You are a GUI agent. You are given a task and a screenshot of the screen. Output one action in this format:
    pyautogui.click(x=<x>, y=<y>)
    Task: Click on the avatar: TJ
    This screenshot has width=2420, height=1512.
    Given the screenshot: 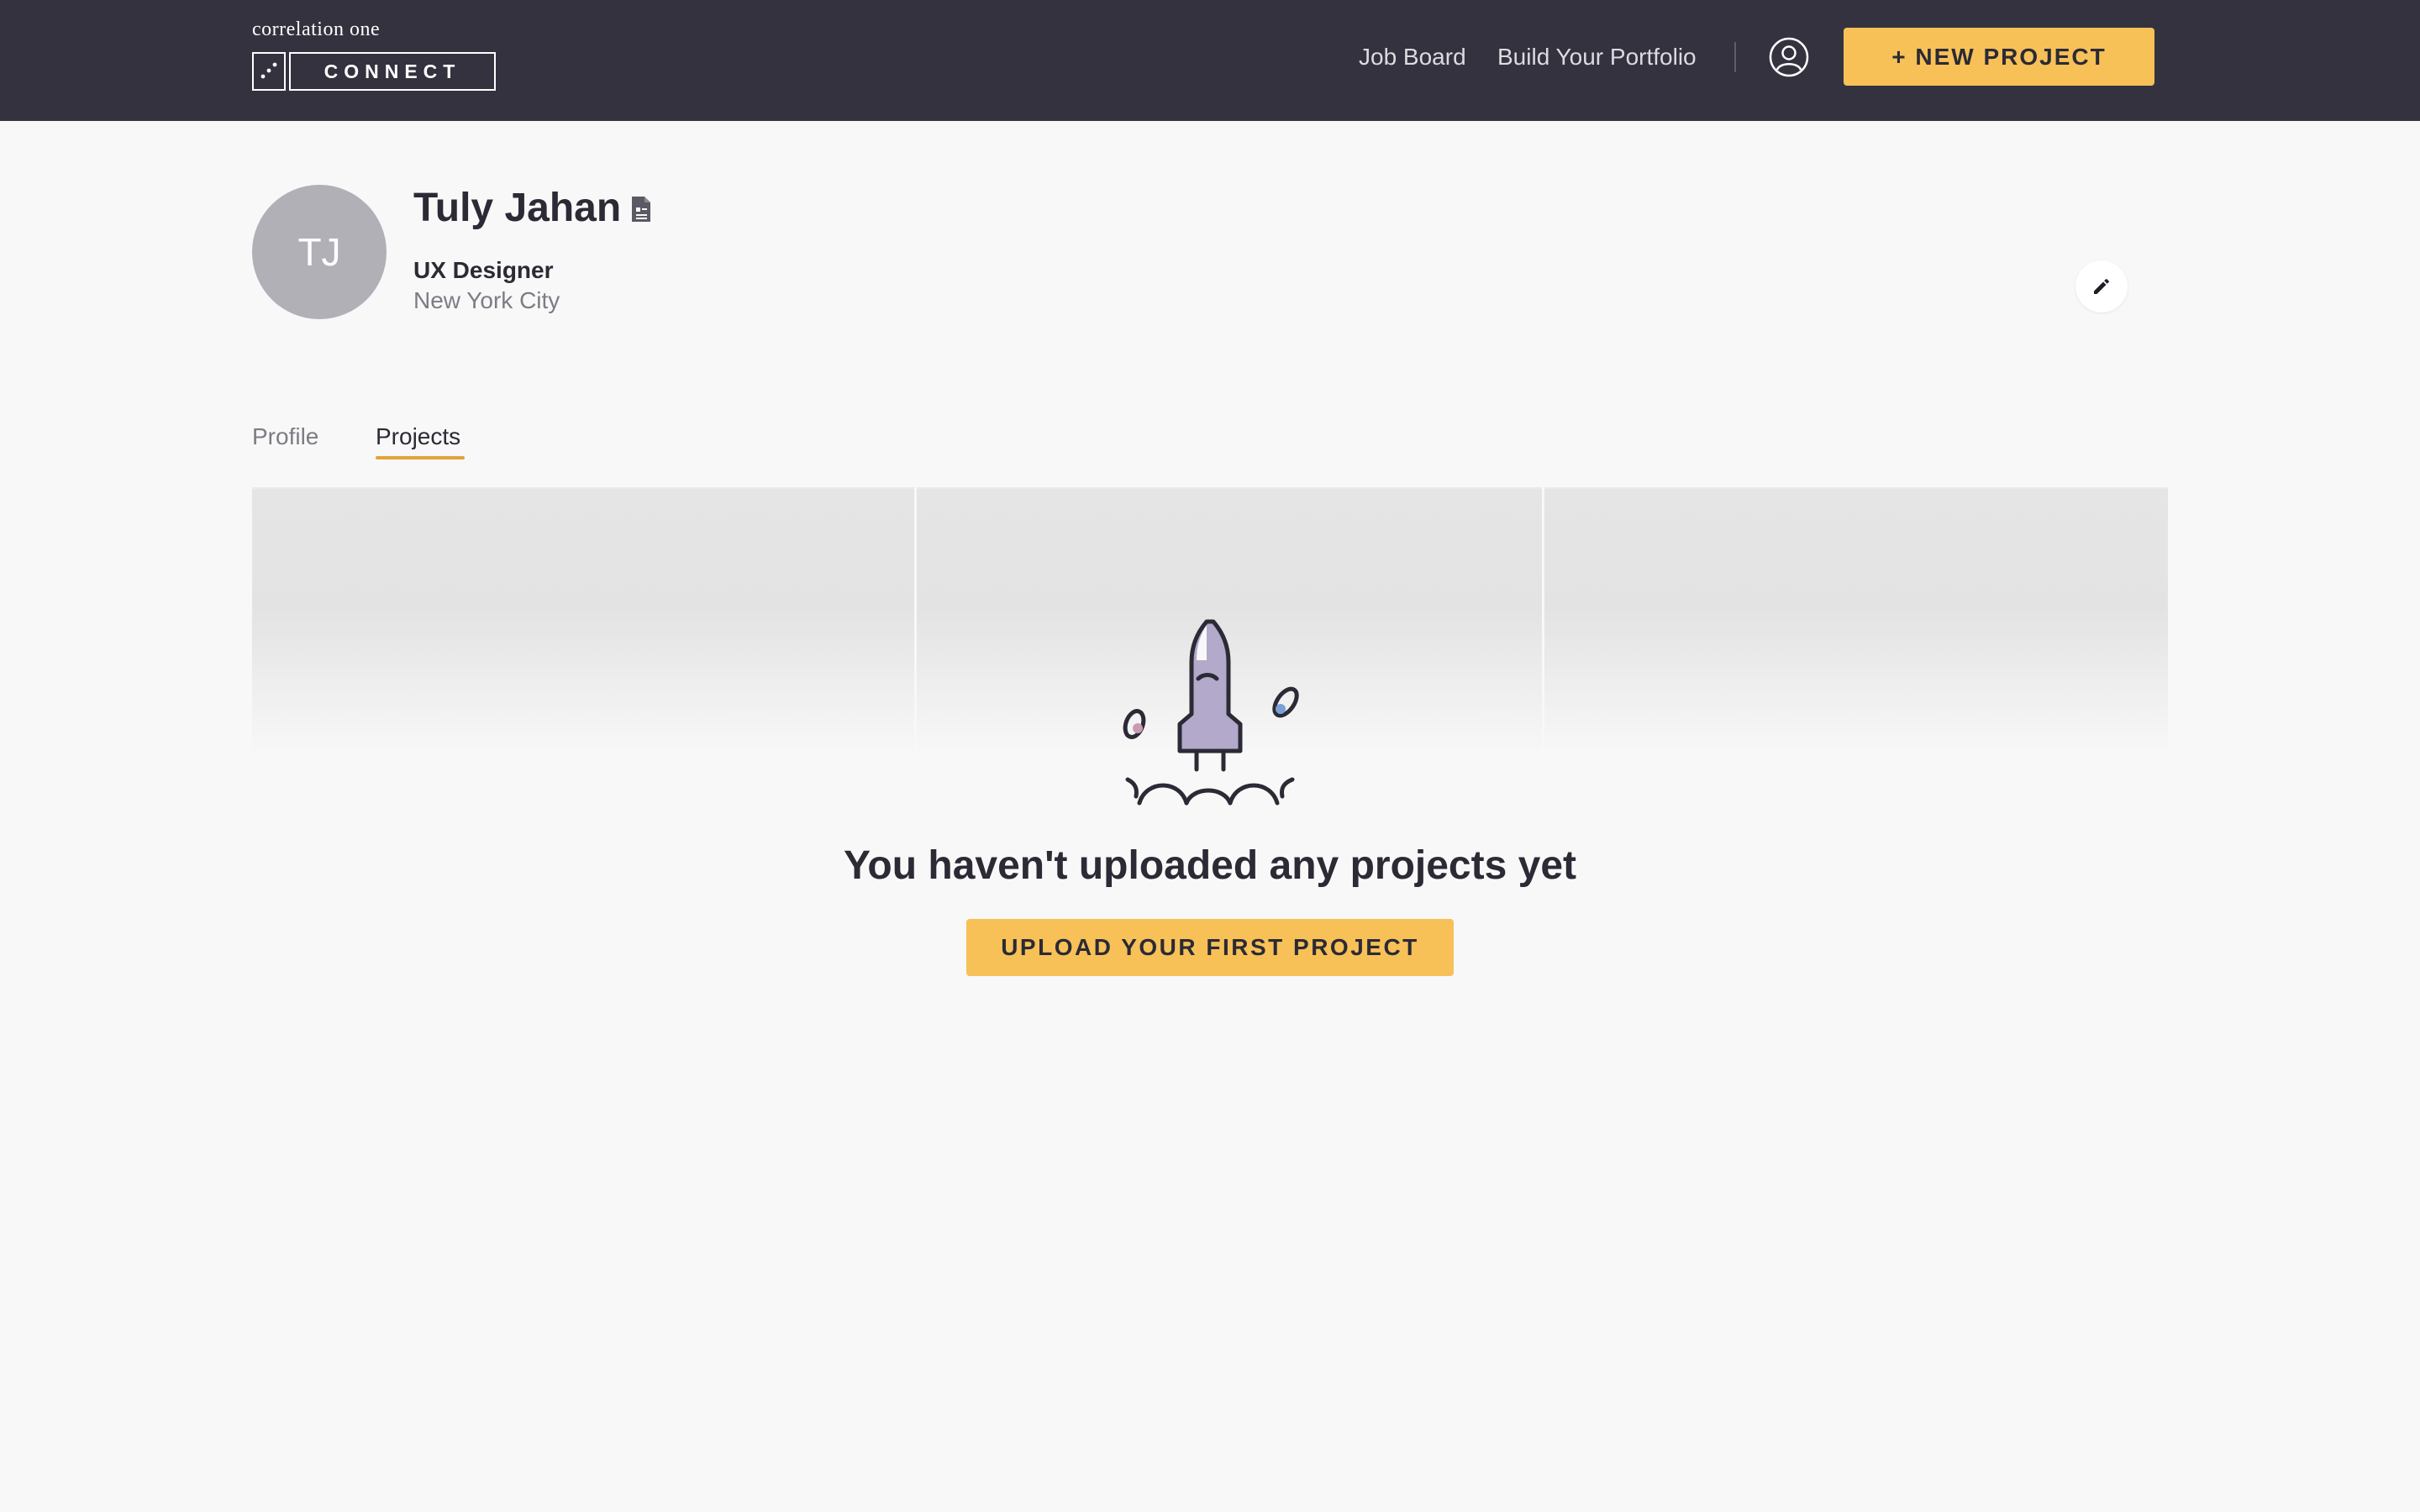 What is the action you would take?
    pyautogui.click(x=319, y=252)
    